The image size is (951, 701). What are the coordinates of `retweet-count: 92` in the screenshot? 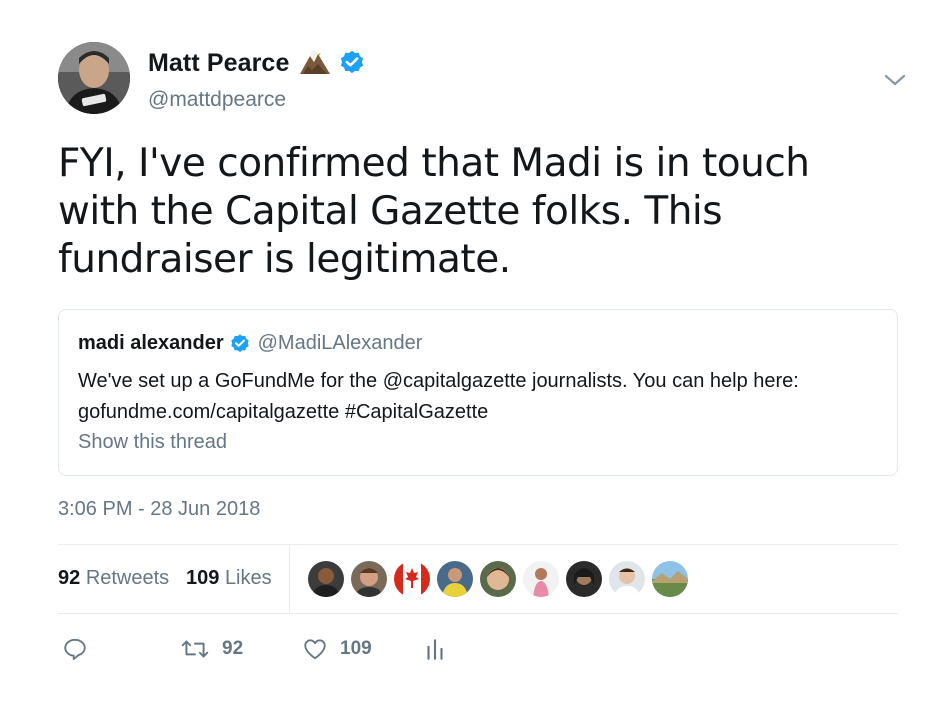 It's located at (233, 648).